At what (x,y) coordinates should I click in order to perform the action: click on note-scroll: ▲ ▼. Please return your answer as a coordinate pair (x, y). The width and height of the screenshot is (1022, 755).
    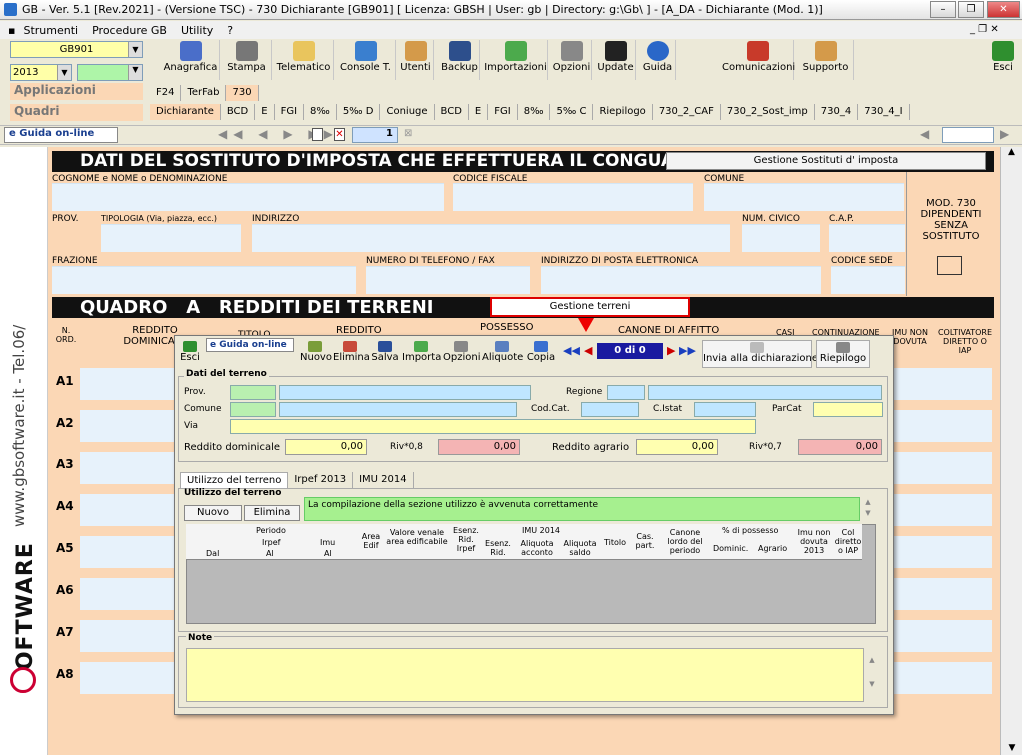
    Looking at the image, I should click on (872, 675).